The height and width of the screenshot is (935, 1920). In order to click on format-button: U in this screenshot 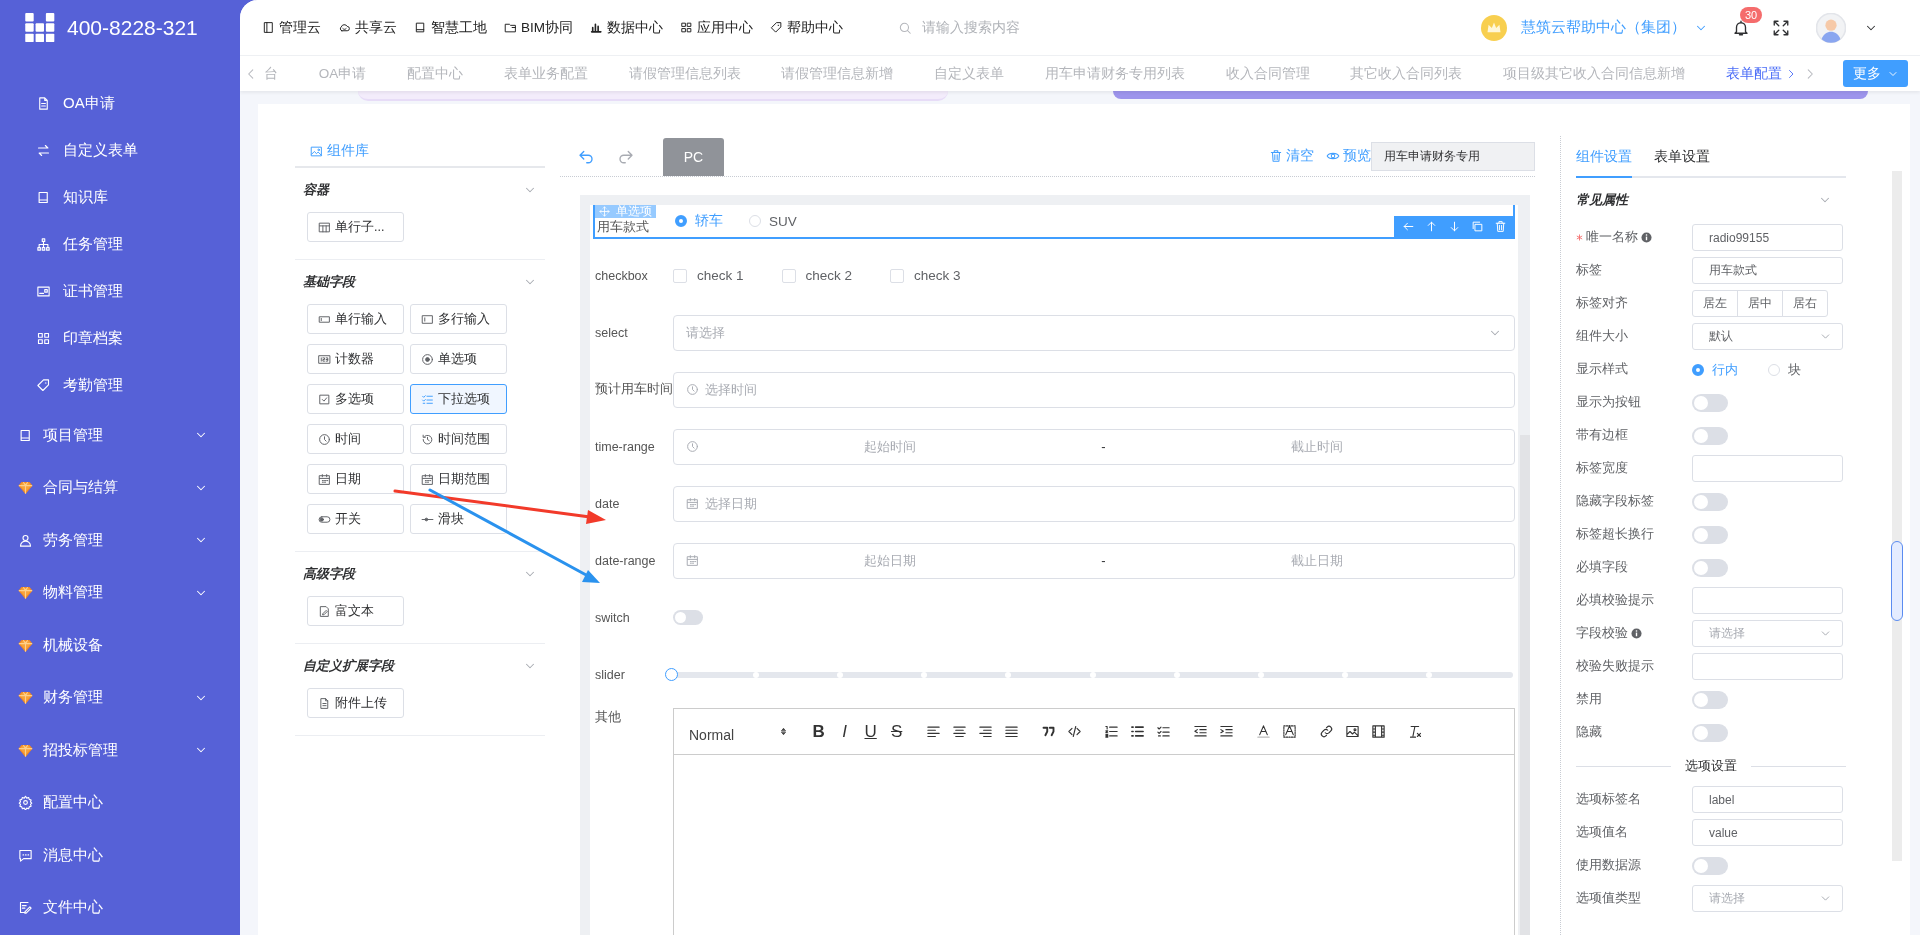, I will do `click(871, 731)`.